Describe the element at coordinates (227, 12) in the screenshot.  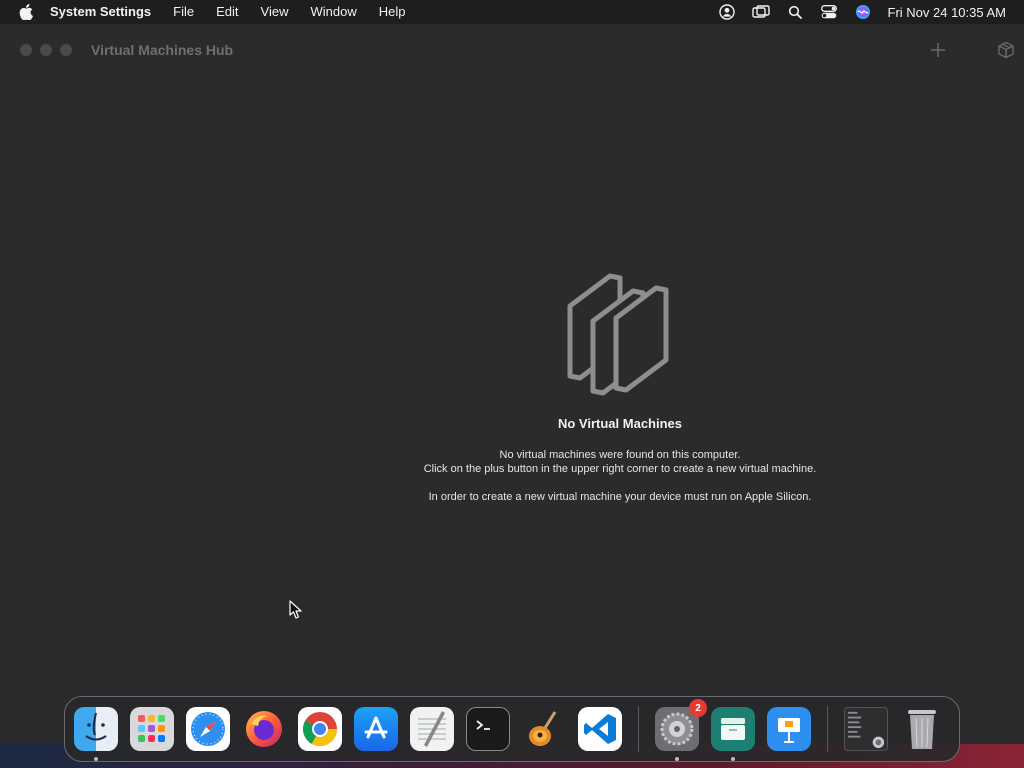
I see `menu-edit: Edit` at that location.